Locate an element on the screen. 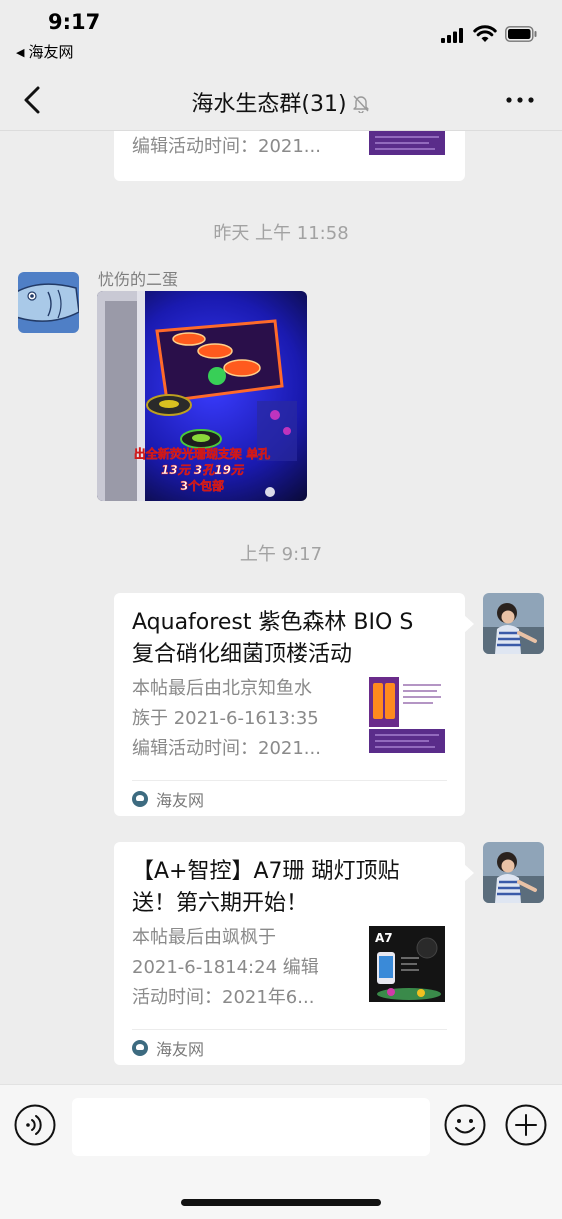 Image resolution: width=562 pixels, height=1219 pixels. thumbnail-label: A7 is located at coordinates (384, 938).